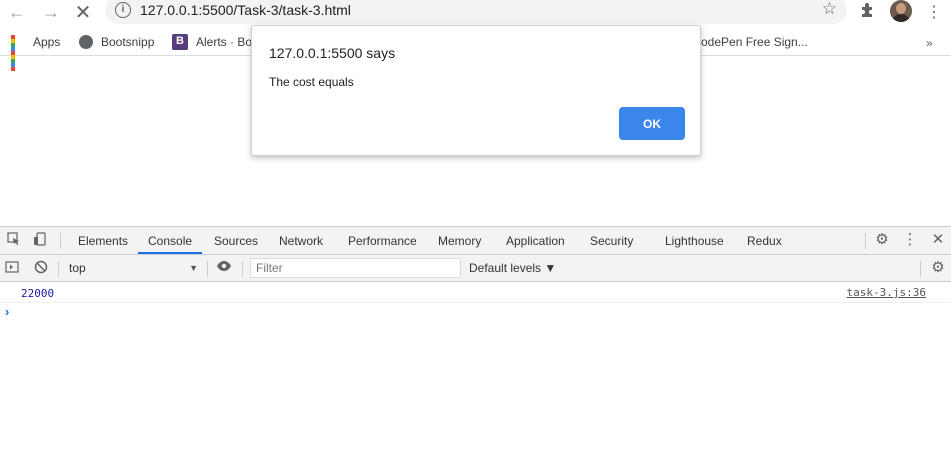  Describe the element at coordinates (764, 240) in the screenshot. I see `tab-redux: Redux` at that location.